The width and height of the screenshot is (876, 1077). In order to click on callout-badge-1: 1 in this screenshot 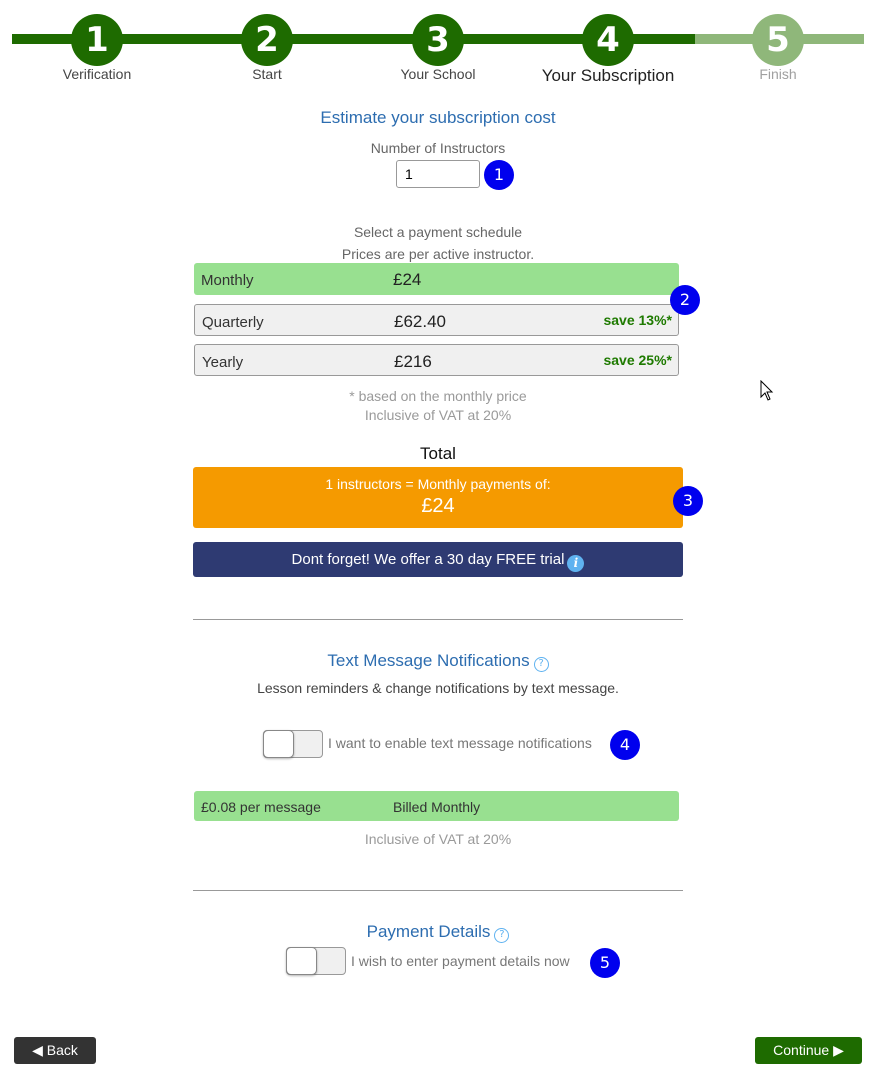, I will do `click(499, 175)`.